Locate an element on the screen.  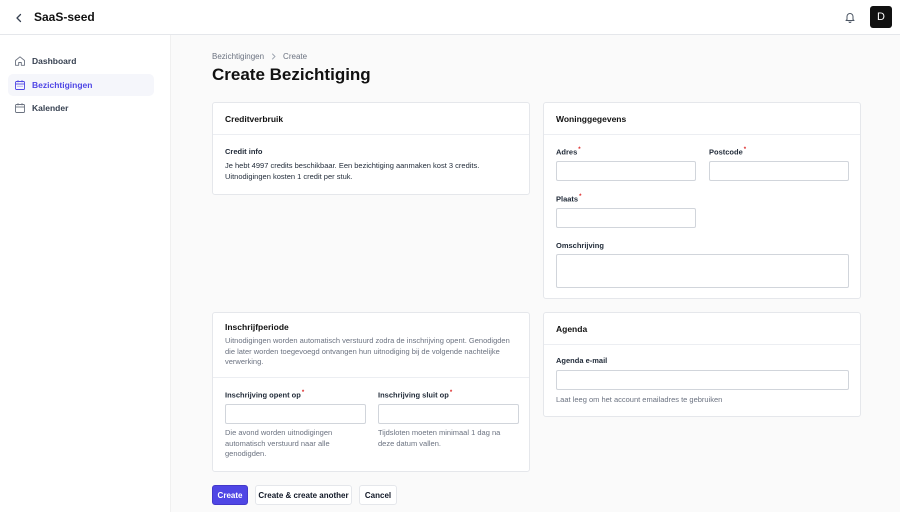
postcode-input is located at coordinates (779, 171).